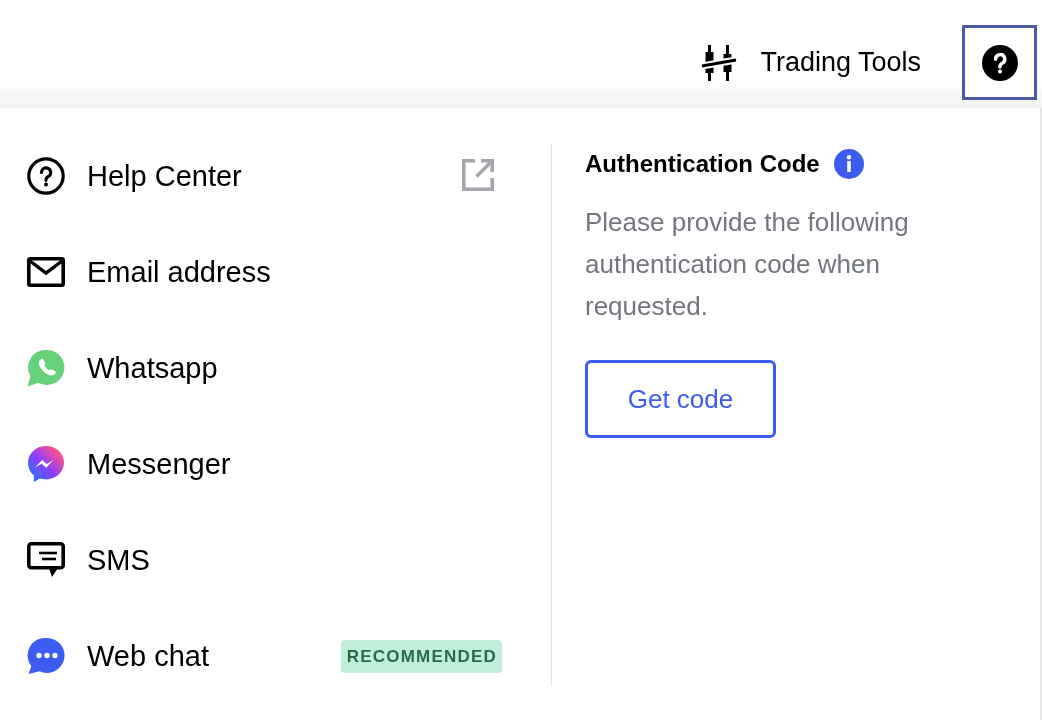  Describe the element at coordinates (46, 656) in the screenshot. I see `chat-dots-icon` at that location.